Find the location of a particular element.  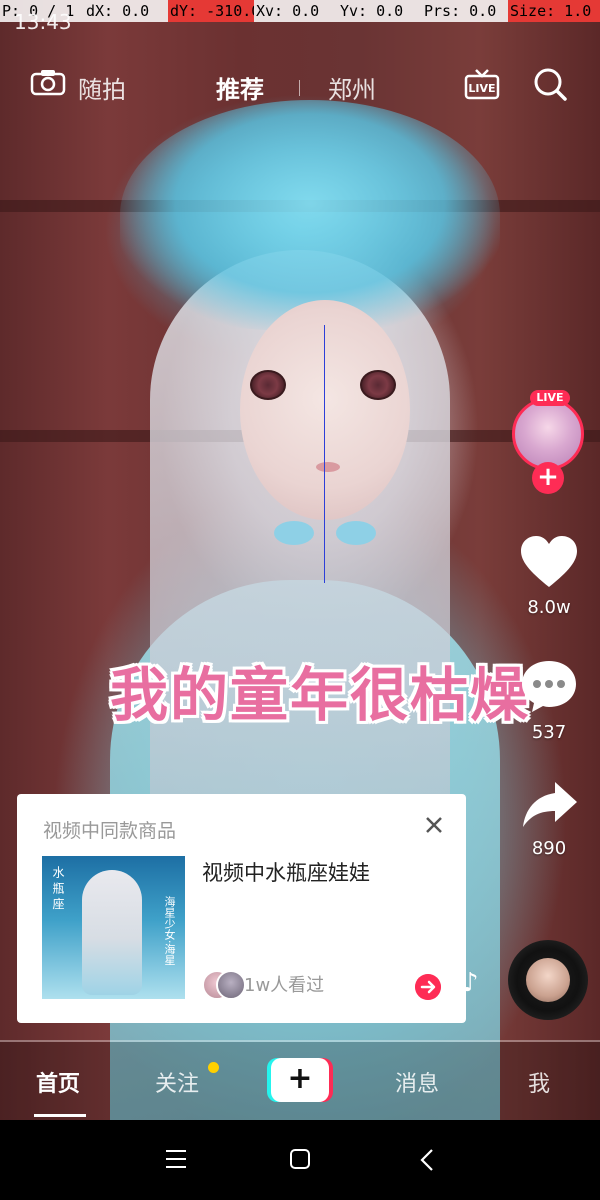

live-icon: LIVE is located at coordinates (482, 84).